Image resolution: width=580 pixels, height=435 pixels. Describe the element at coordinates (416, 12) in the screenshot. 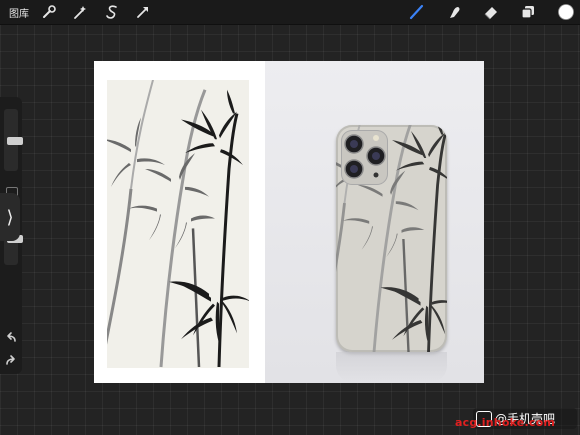

I see `brush-icon` at that location.